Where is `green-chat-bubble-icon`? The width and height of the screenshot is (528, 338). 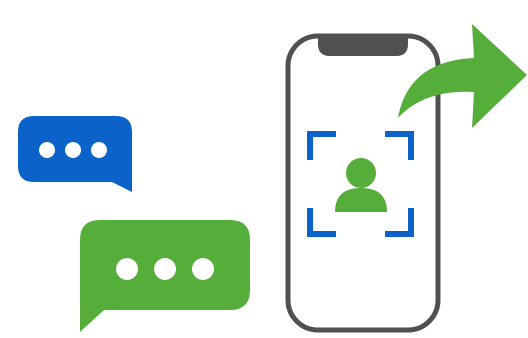
green-chat-bubble-icon is located at coordinates (165, 276).